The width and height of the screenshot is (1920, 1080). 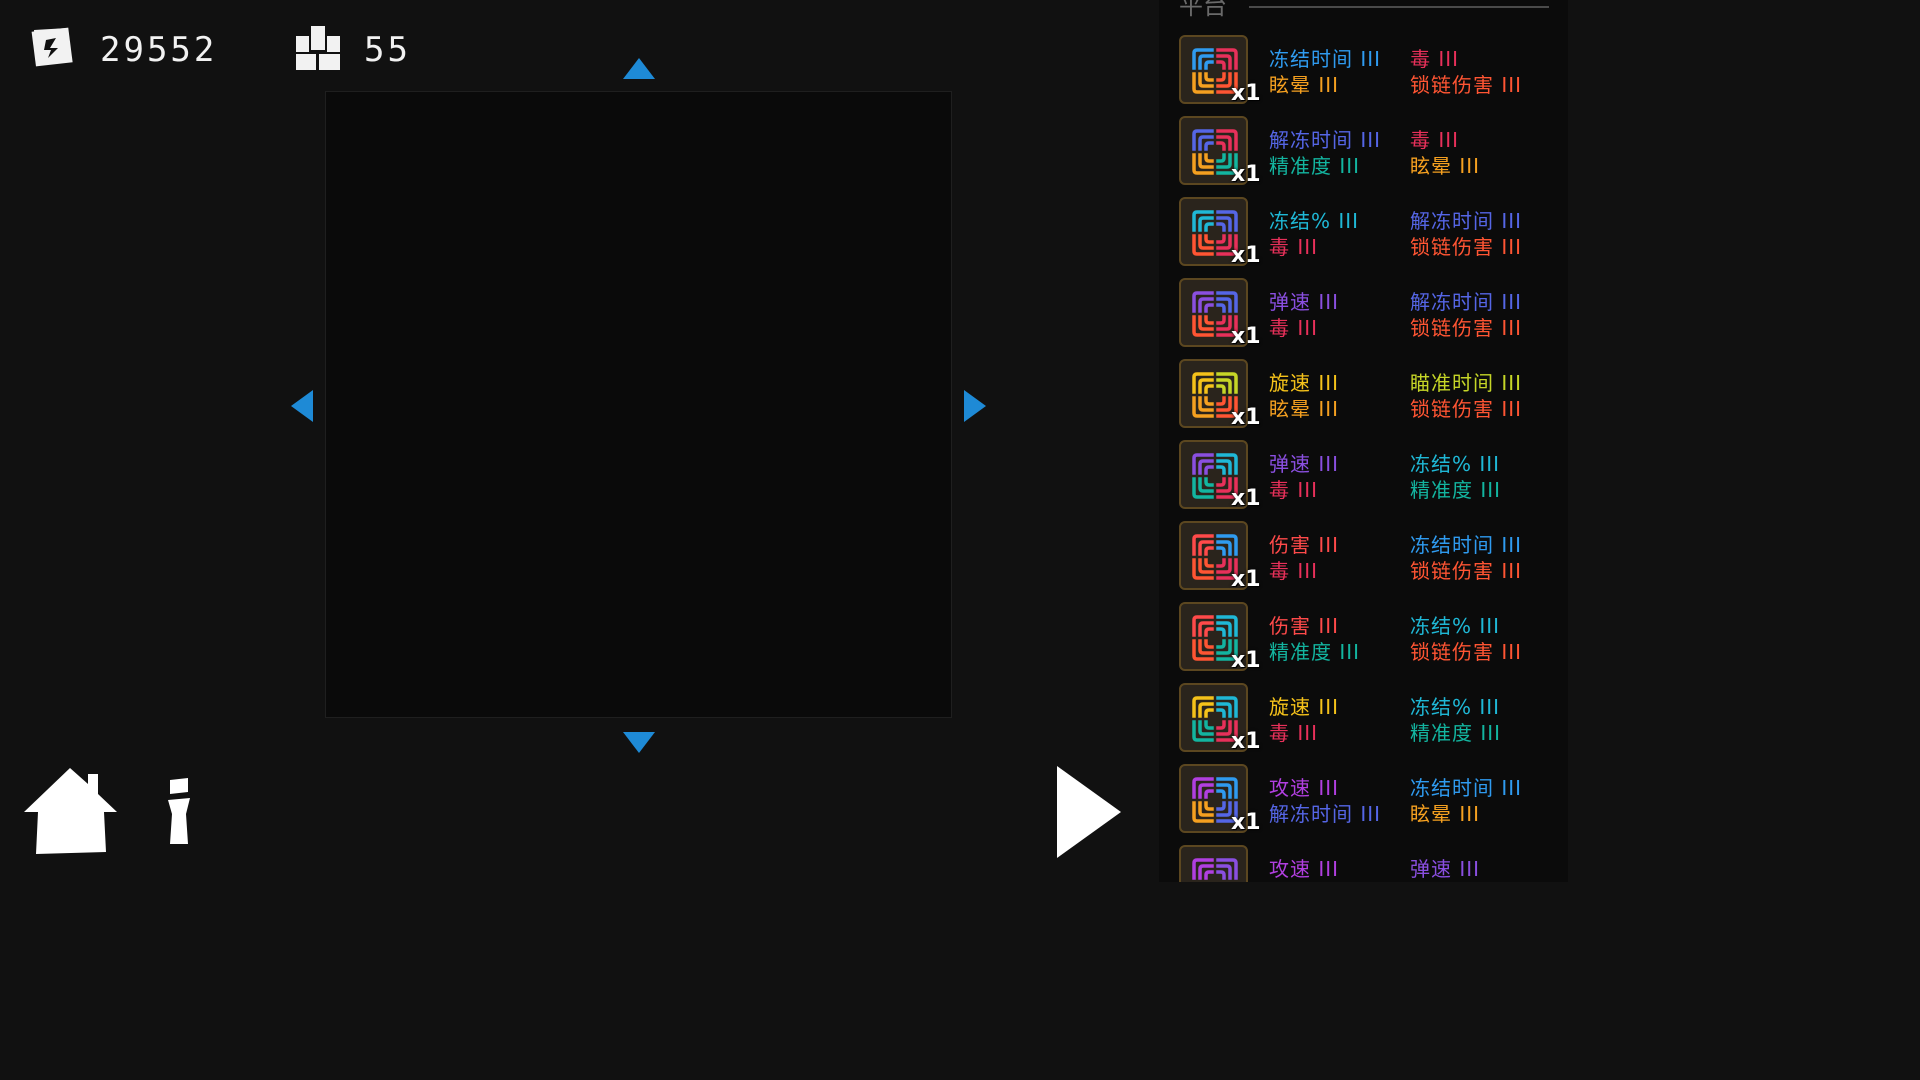 What do you see at coordinates (1369, 863) in the screenshot?
I see `tower-row: 攻速 III 弹速 III` at bounding box center [1369, 863].